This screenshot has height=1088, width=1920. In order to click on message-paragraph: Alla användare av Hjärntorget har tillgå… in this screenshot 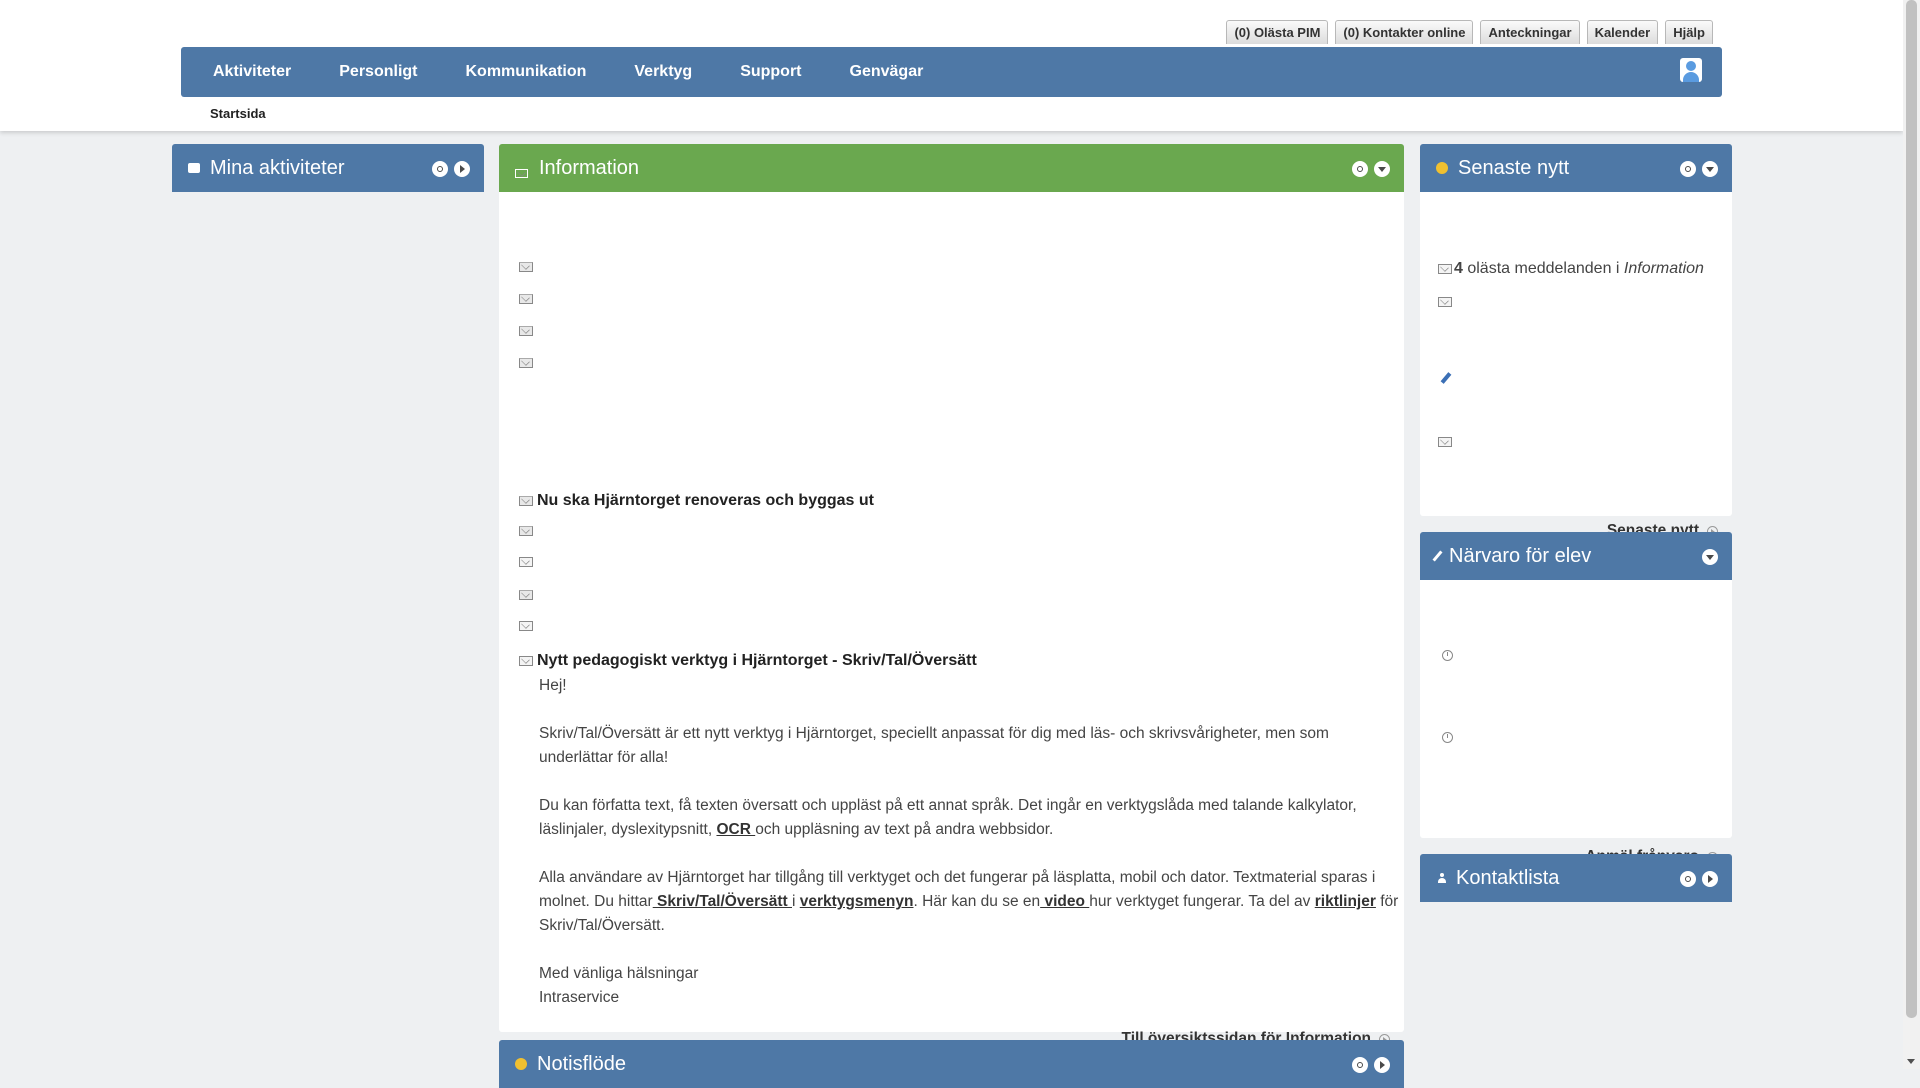, I will do `click(969, 901)`.